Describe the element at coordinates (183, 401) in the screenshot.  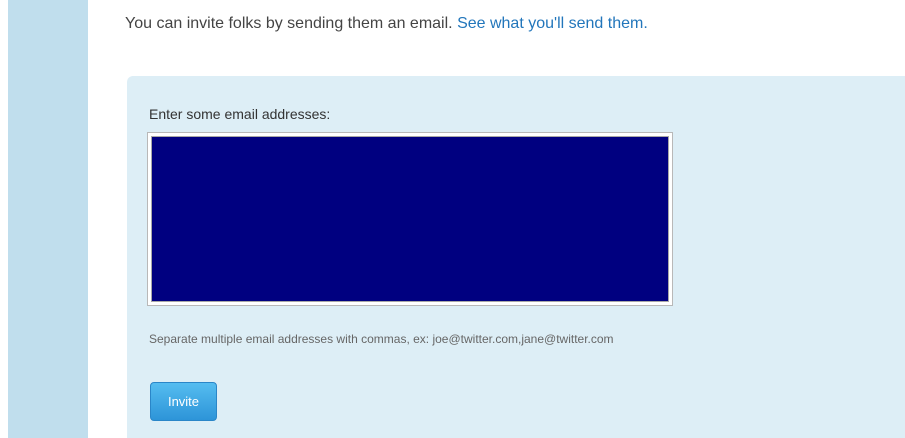
I see `invite-button: Invite` at that location.